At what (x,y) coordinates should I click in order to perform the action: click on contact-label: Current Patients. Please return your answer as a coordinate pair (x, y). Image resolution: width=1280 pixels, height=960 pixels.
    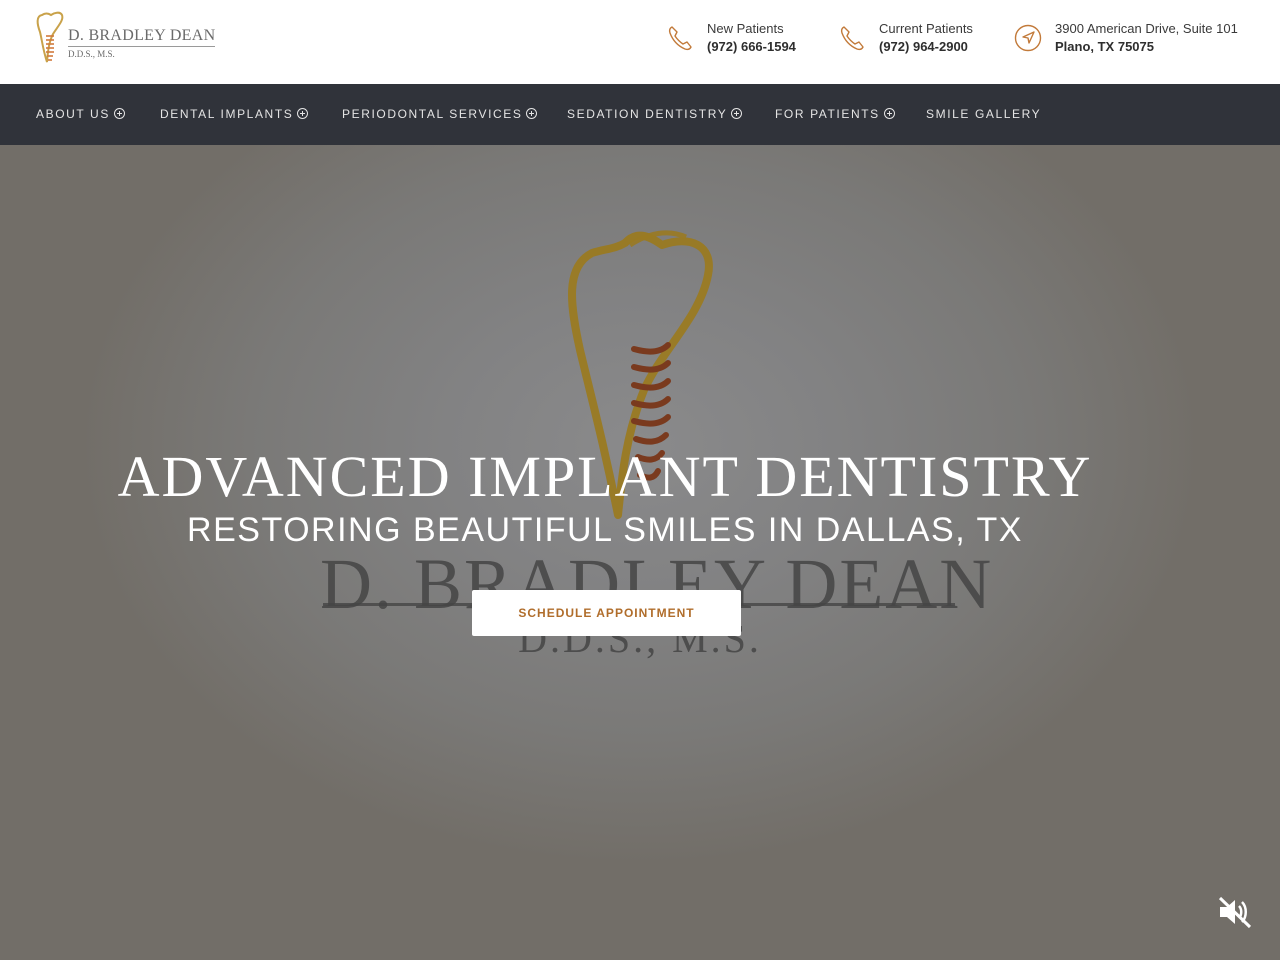
    Looking at the image, I should click on (926, 28).